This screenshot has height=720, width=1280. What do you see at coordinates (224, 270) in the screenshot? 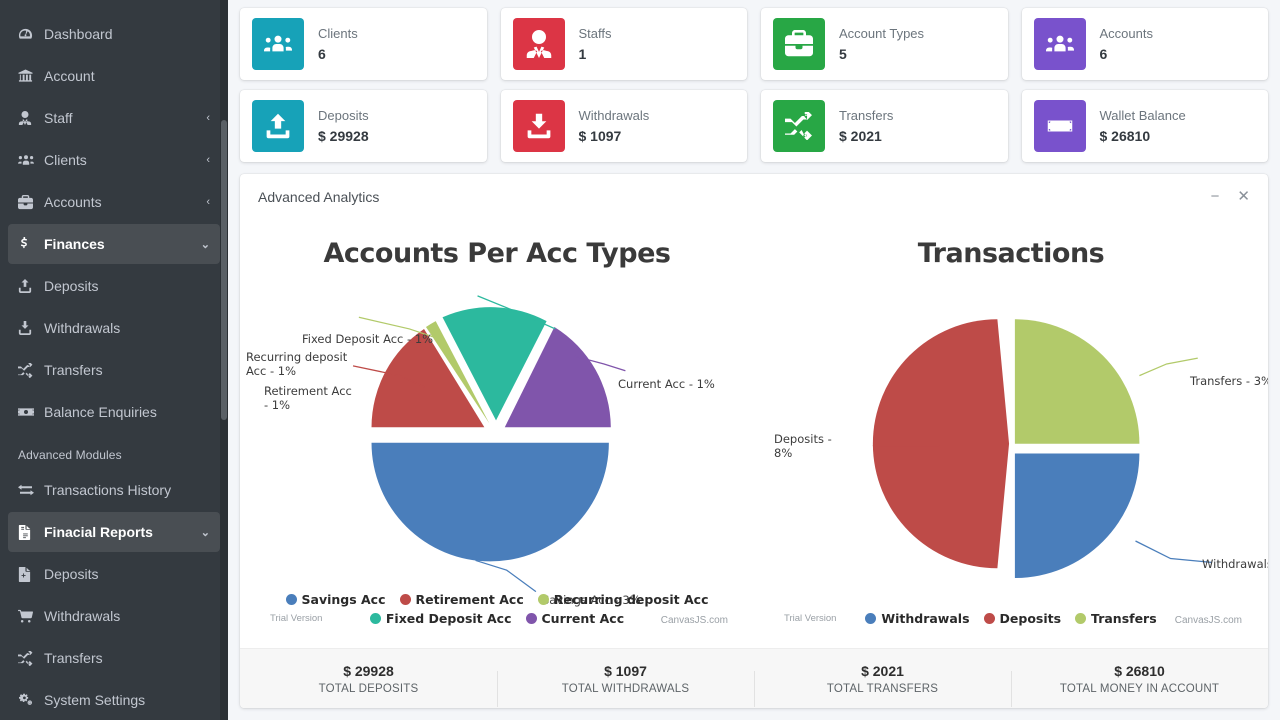
I see `sidebar-scrollbar-thumb` at bounding box center [224, 270].